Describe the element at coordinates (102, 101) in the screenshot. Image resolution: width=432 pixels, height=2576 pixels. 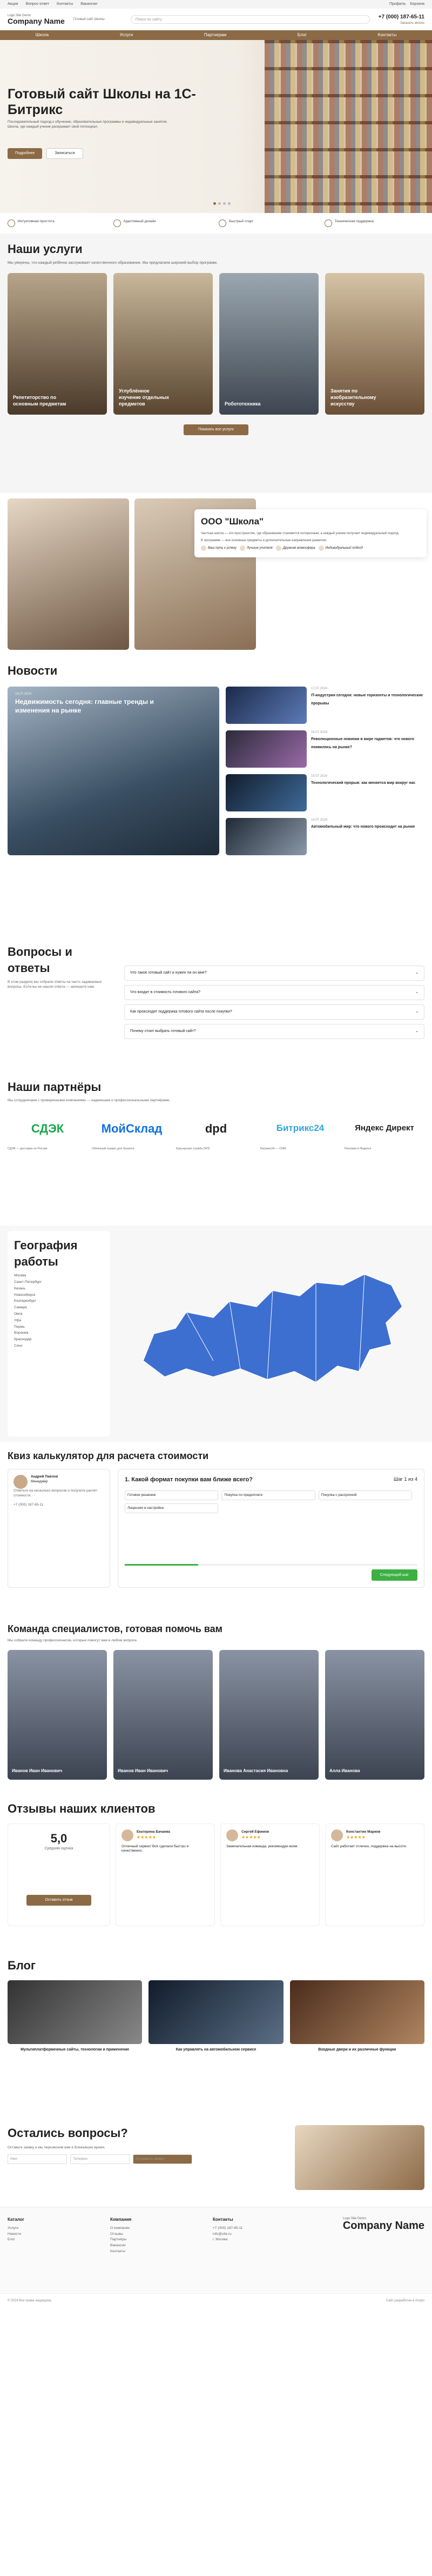
I see `hero-title: Готовый сайт Школы на 1С-Битрикс` at that location.